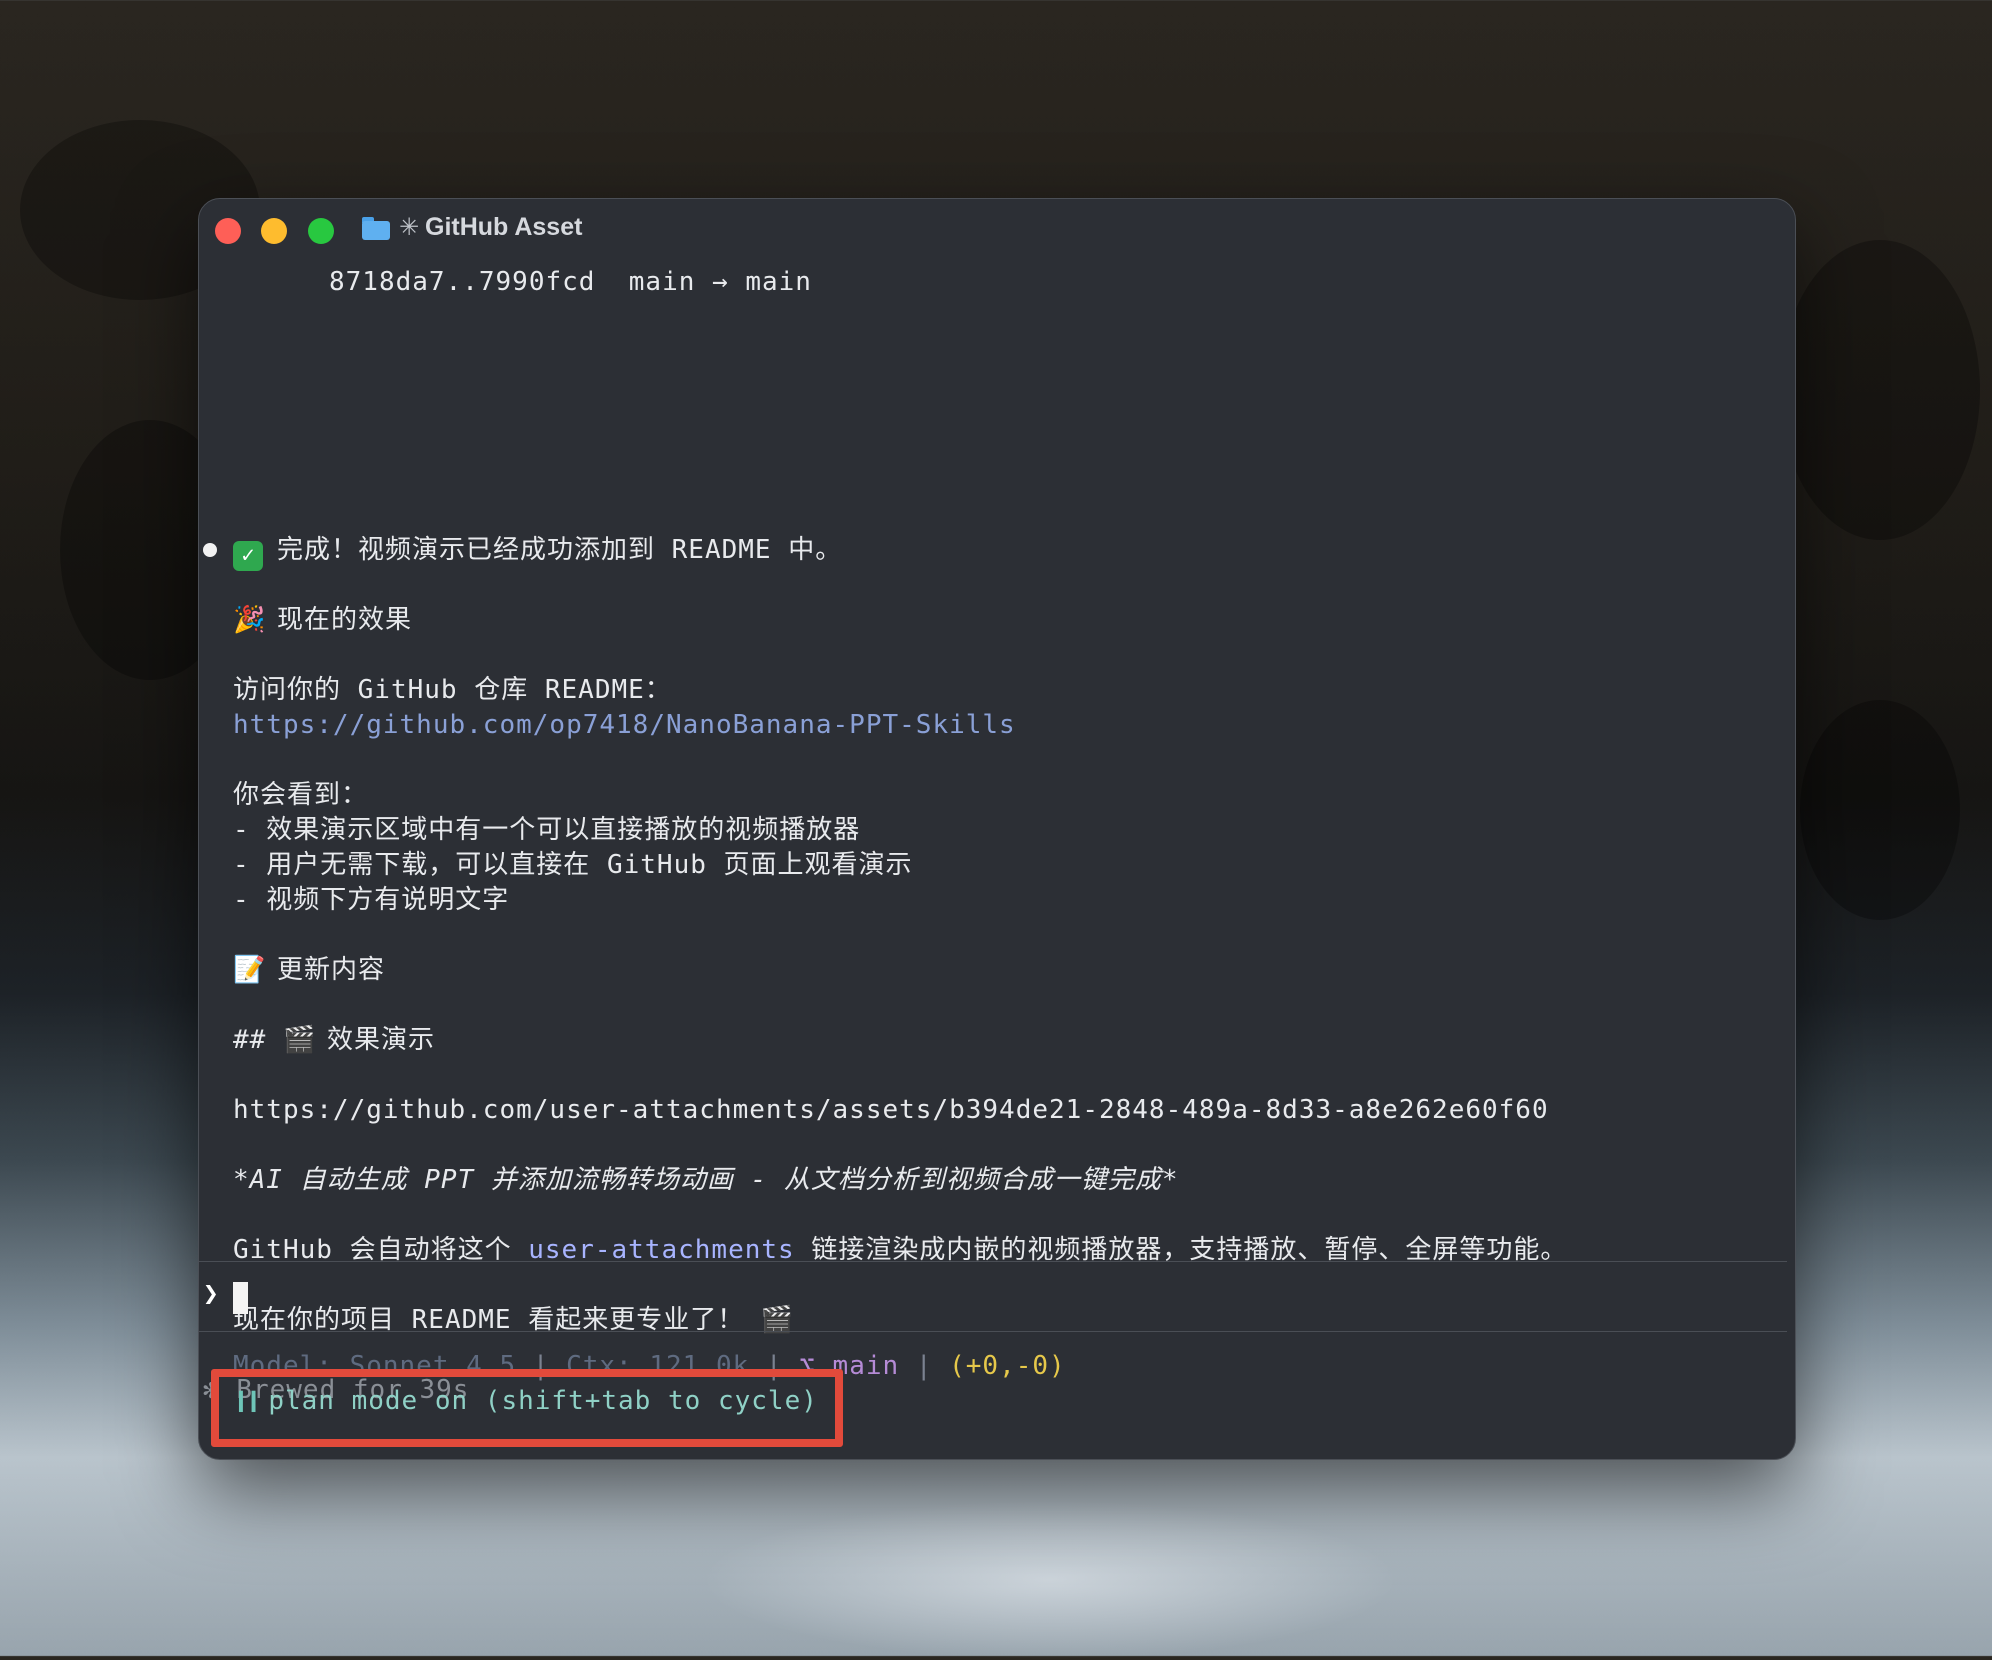 The width and height of the screenshot is (1992, 1660). What do you see at coordinates (452, 690) in the screenshot?
I see `visit-line: 访问你的 GitHub 仓库 README：` at bounding box center [452, 690].